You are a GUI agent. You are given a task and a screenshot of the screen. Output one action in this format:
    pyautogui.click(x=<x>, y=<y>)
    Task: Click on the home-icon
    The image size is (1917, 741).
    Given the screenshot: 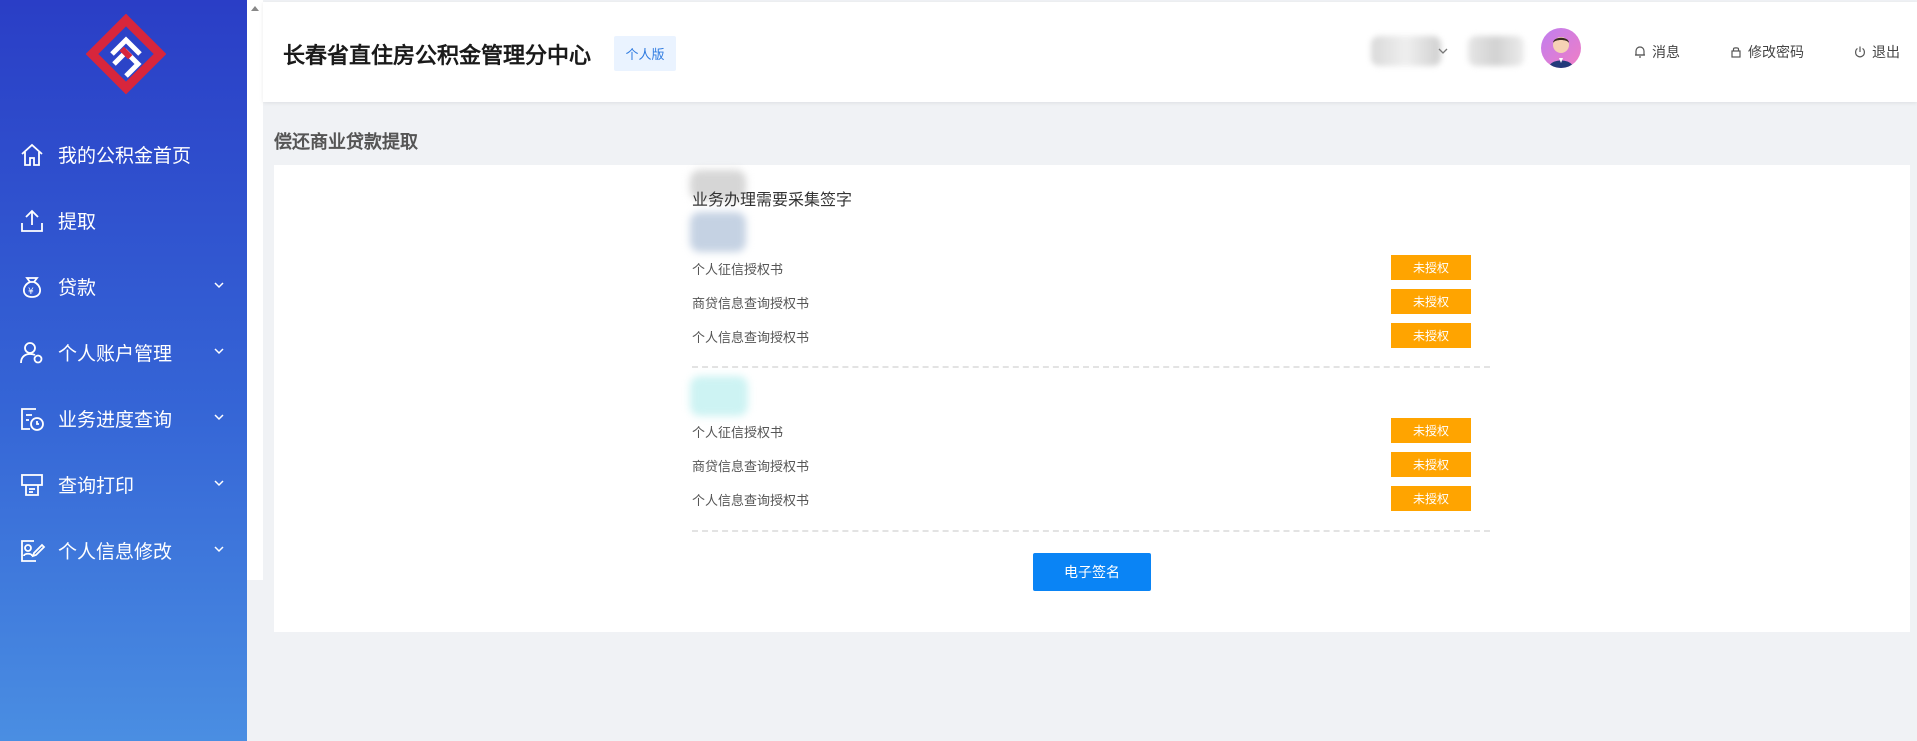 What is the action you would take?
    pyautogui.click(x=32, y=154)
    